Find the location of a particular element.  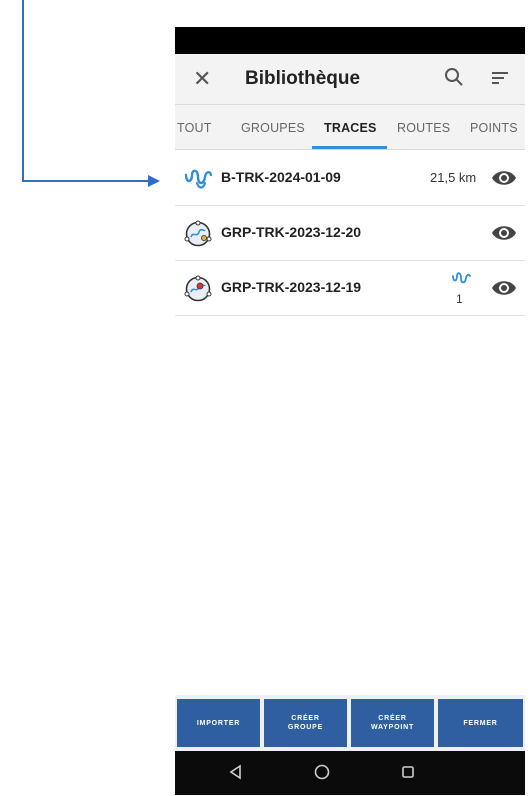

list-item: B-TRK-2024-01-09 21,5 km is located at coordinates (350, 178).